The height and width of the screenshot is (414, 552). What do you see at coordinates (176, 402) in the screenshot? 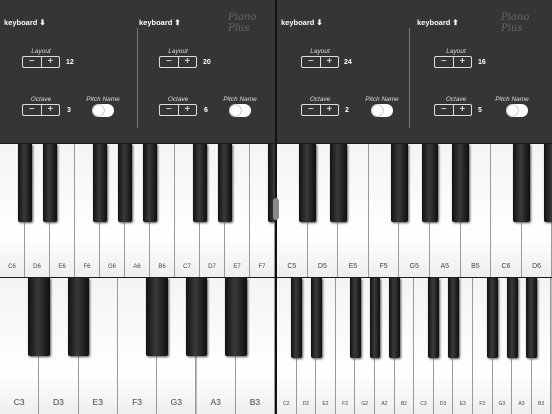
I see `key-label: G3` at bounding box center [176, 402].